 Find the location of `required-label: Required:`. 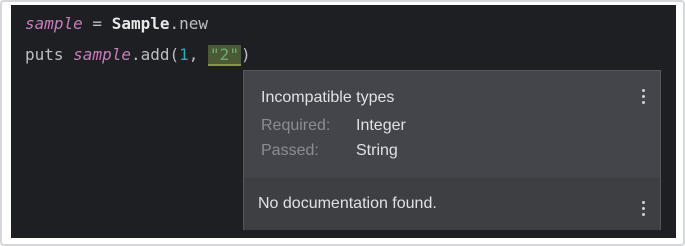

required-label: Required: is located at coordinates (296, 125).